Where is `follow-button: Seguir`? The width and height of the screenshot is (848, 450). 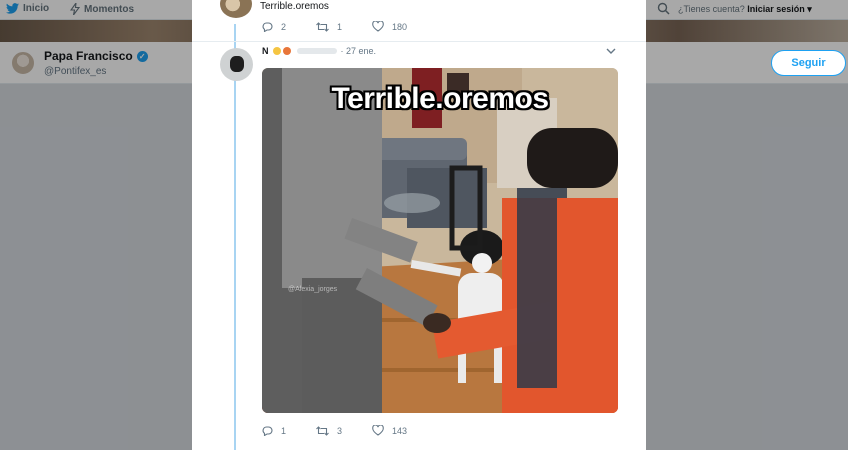 follow-button: Seguir is located at coordinates (808, 63).